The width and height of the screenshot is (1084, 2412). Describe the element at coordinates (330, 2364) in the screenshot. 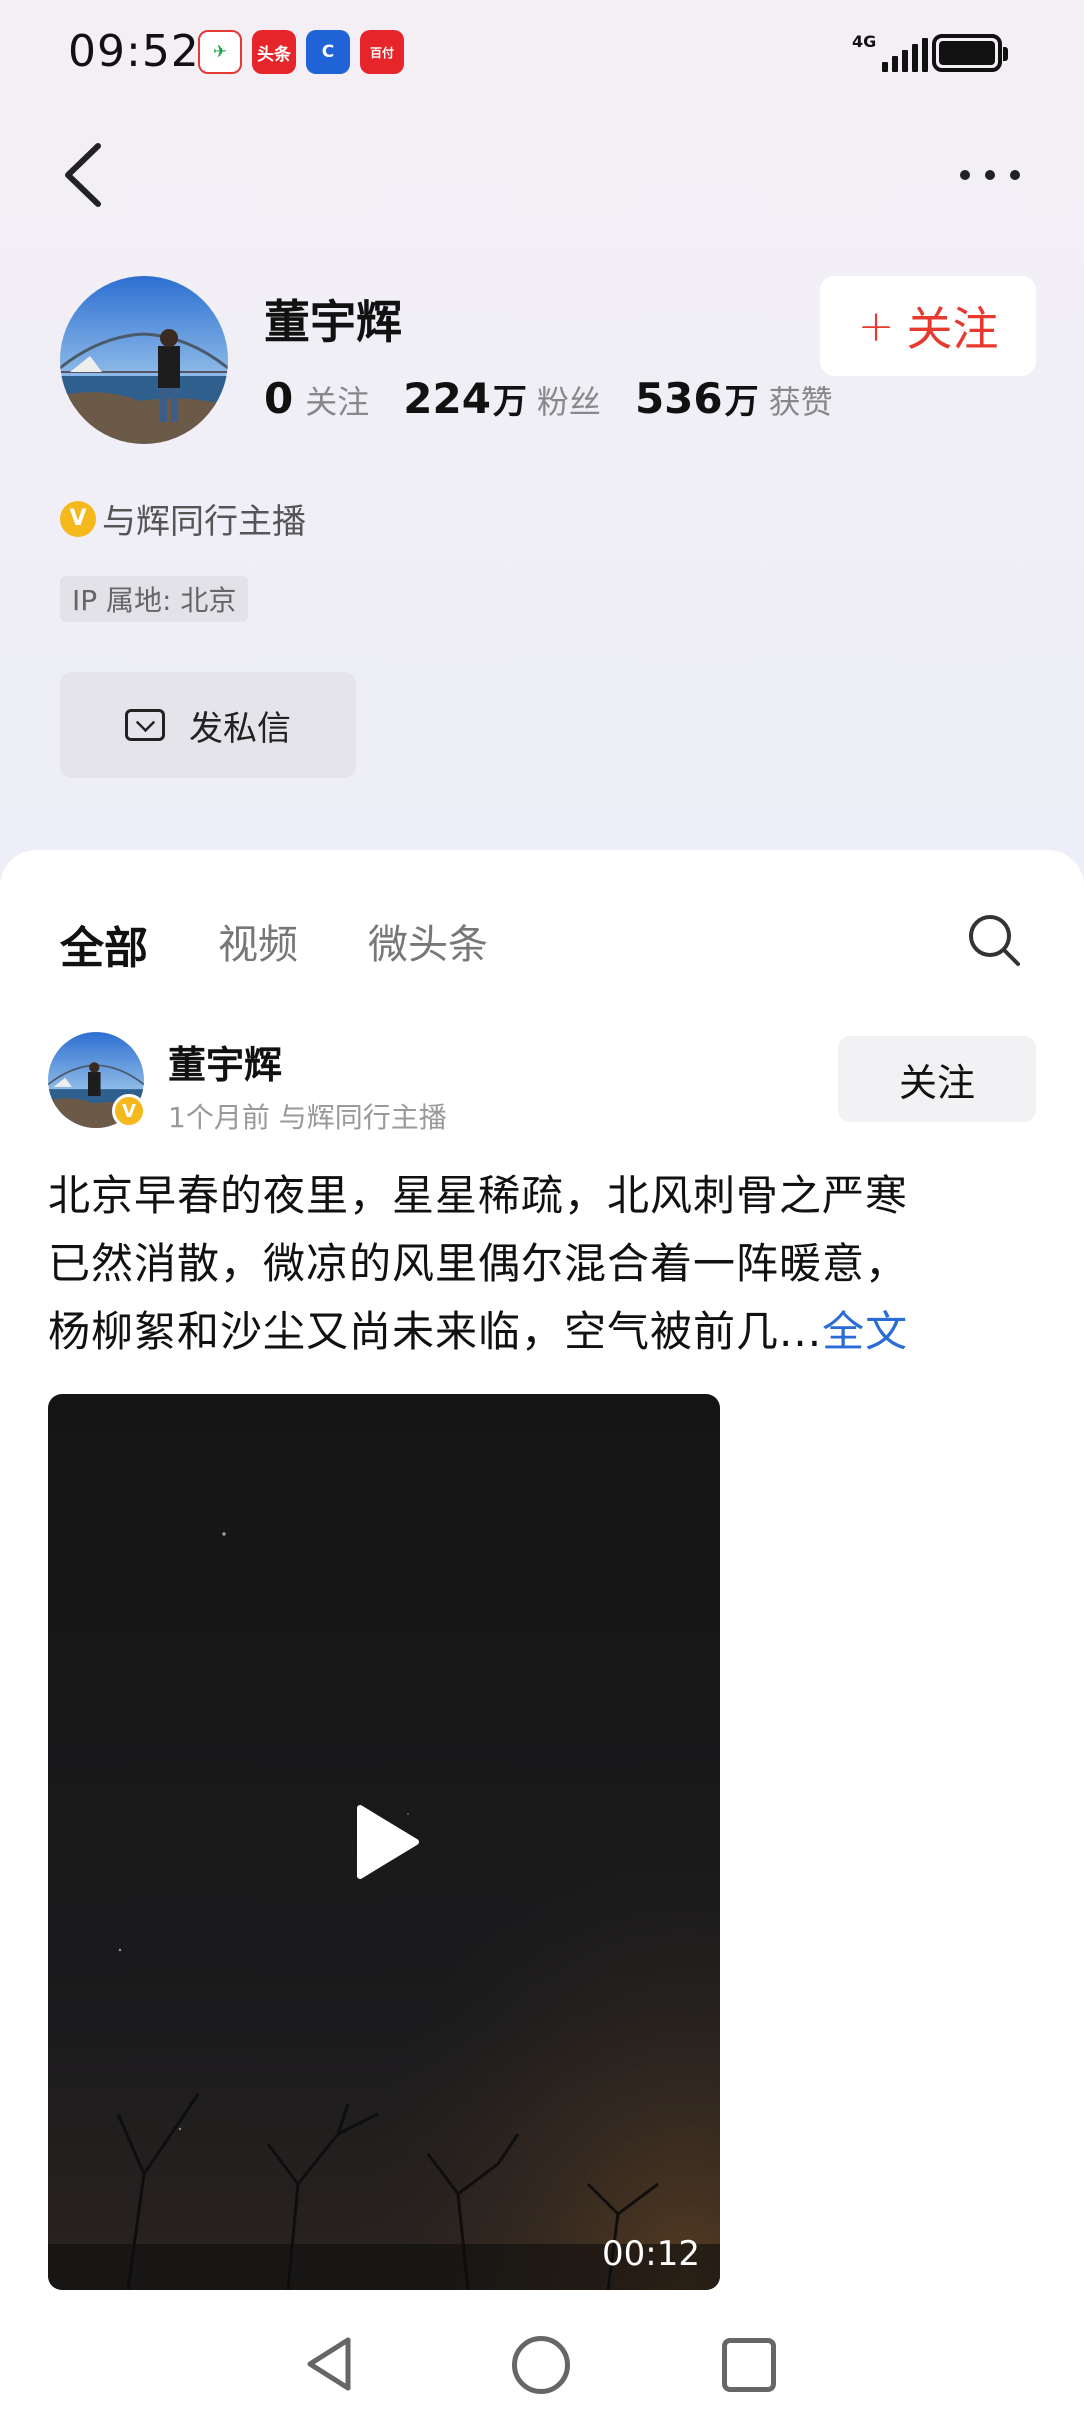

I see `nav-back-icon` at that location.